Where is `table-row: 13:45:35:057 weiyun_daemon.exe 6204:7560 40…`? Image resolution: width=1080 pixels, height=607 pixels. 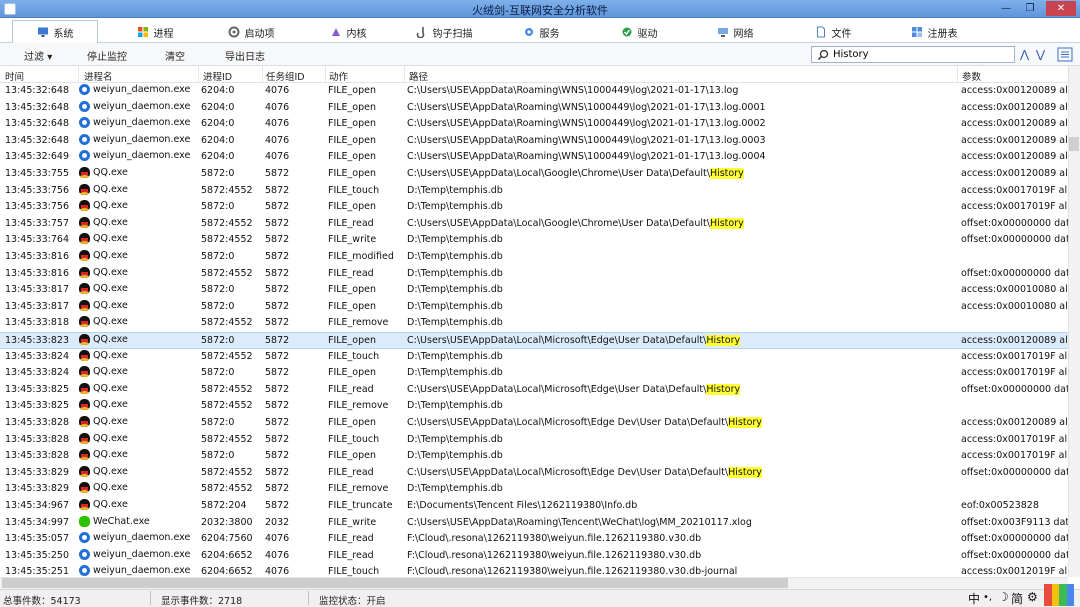 table-row: 13:45:35:057 weiyun_daemon.exe 6204:7560 40… is located at coordinates (534, 539).